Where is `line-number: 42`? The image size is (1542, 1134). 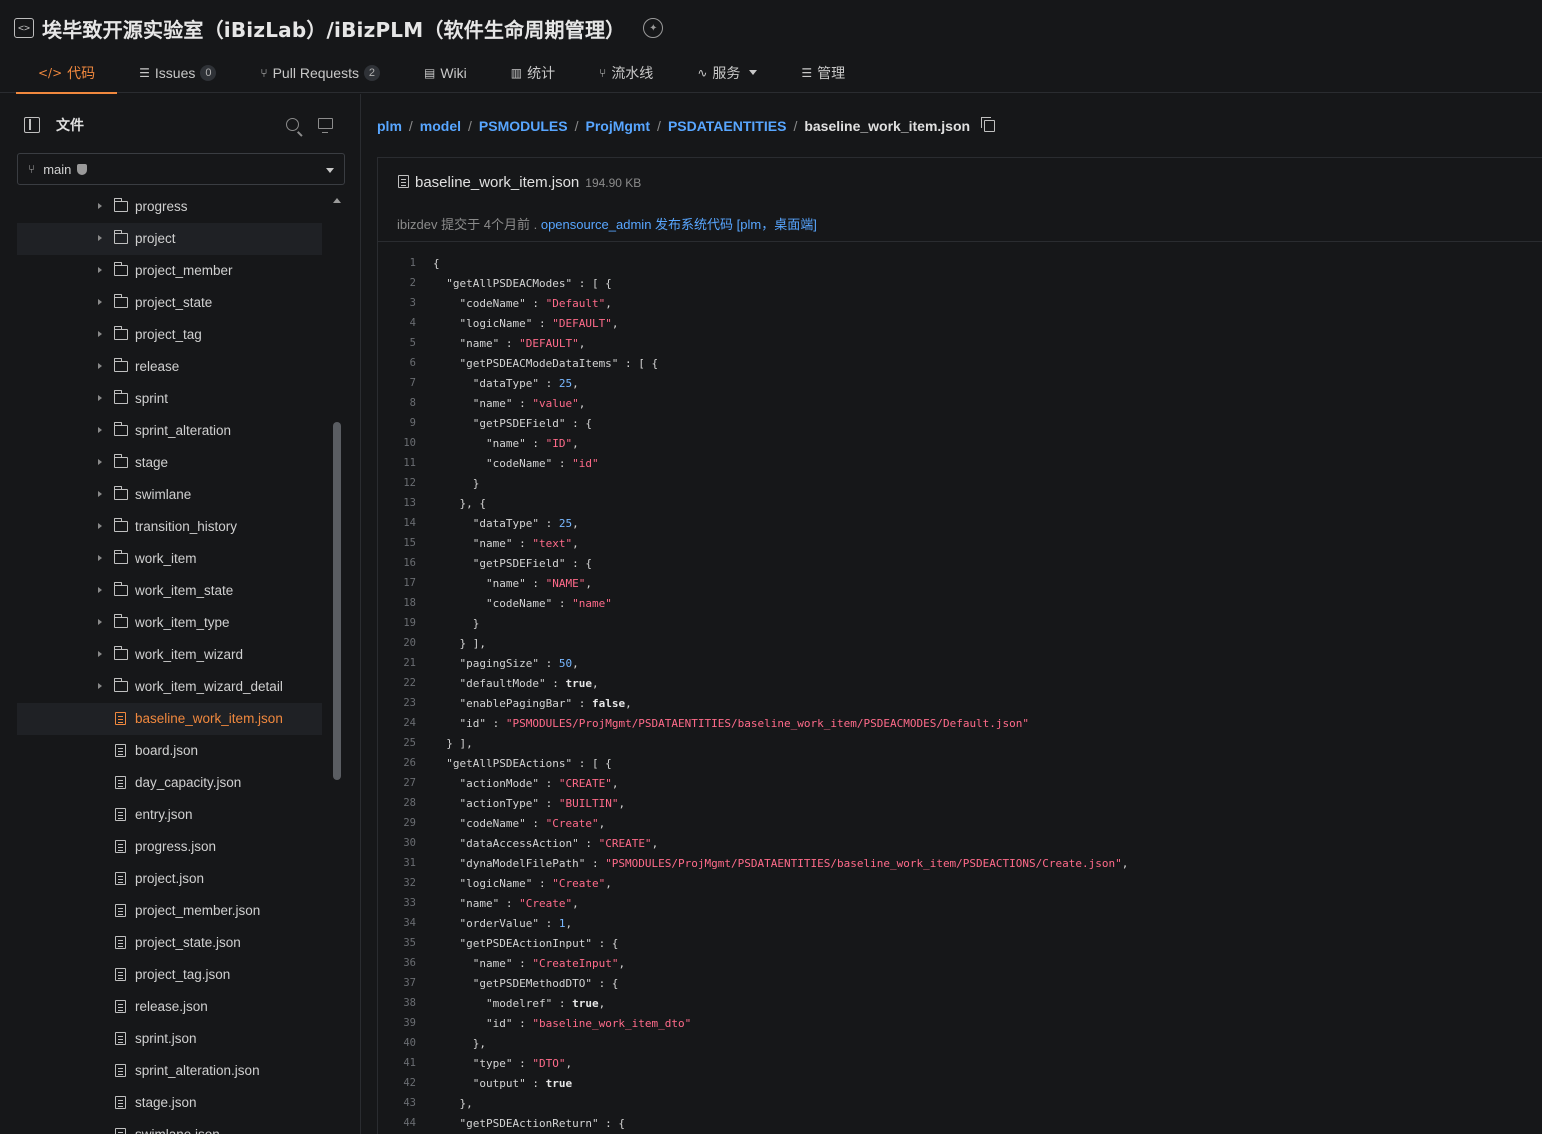 line-number: 42 is located at coordinates (397, 1083).